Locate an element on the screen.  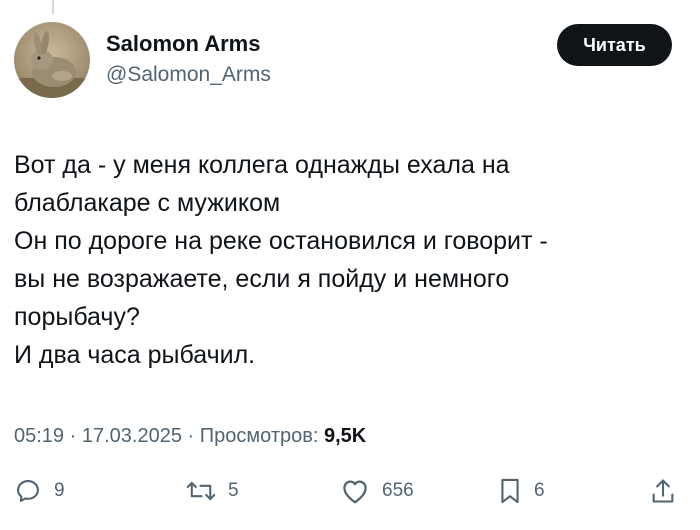
rabbit-avatar-icon is located at coordinates (52, 60).